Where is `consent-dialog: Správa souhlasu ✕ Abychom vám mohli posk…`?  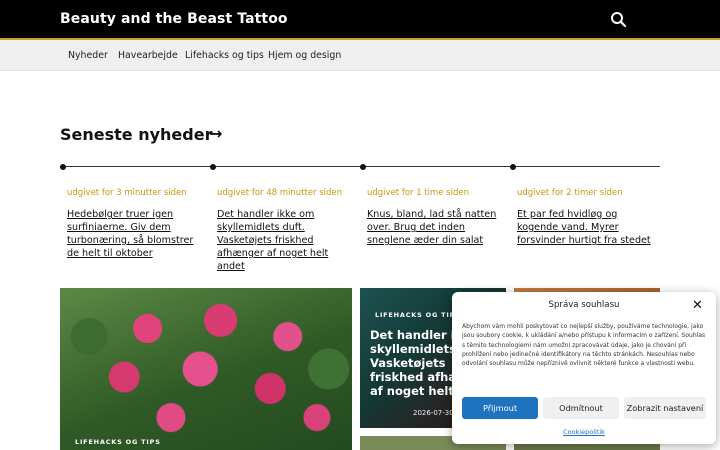
consent-dialog: Správa souhlasu ✕ Abychom vám mohli posk… is located at coordinates (584, 368).